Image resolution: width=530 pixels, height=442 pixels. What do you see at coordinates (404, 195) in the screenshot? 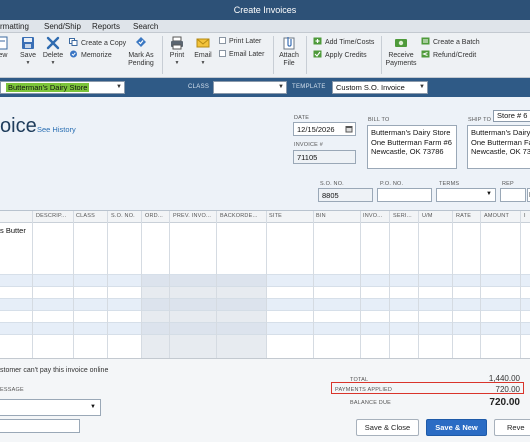
I see `po-number-field` at bounding box center [404, 195].